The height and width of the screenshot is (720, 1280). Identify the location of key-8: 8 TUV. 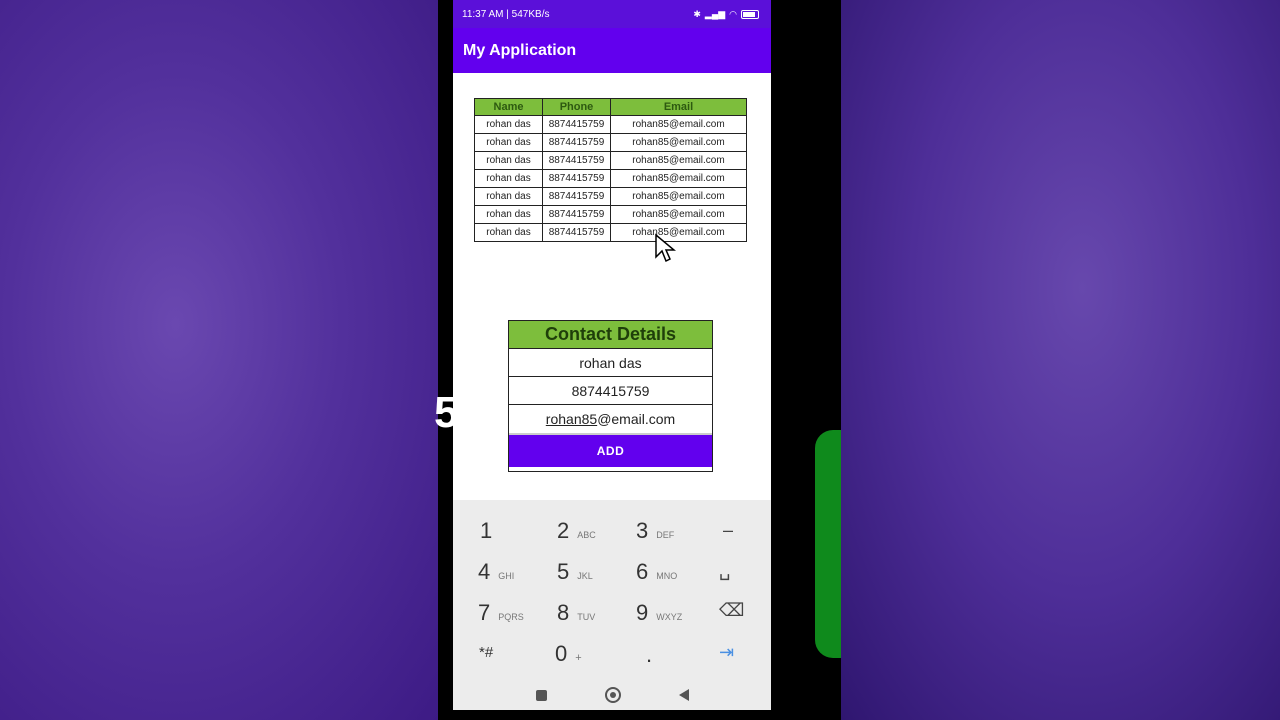
(576, 613).